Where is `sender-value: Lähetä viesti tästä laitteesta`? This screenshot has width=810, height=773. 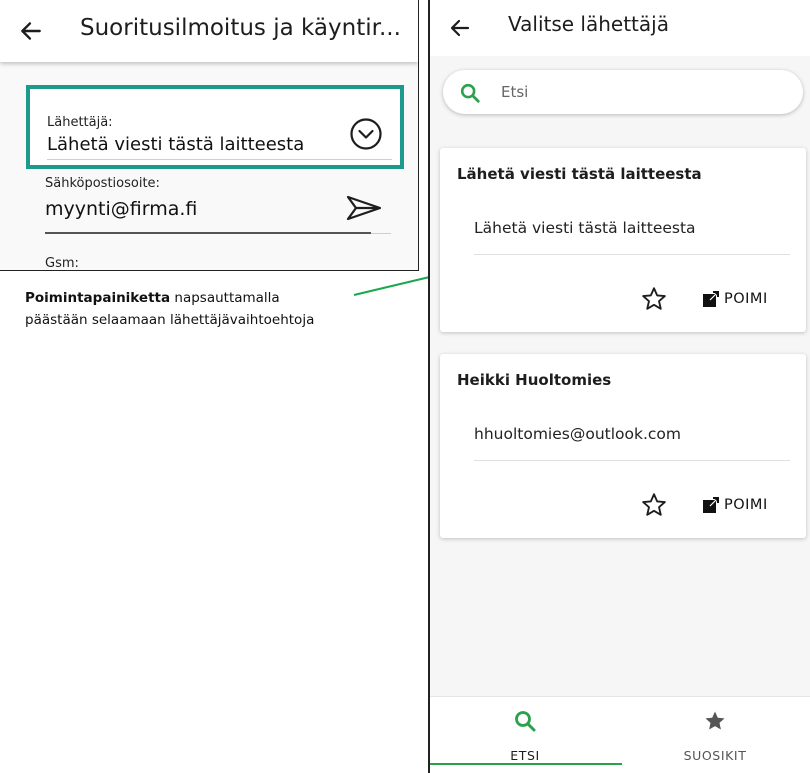
sender-value: Lähetä viesti tästä laitteesta is located at coordinates (176, 144).